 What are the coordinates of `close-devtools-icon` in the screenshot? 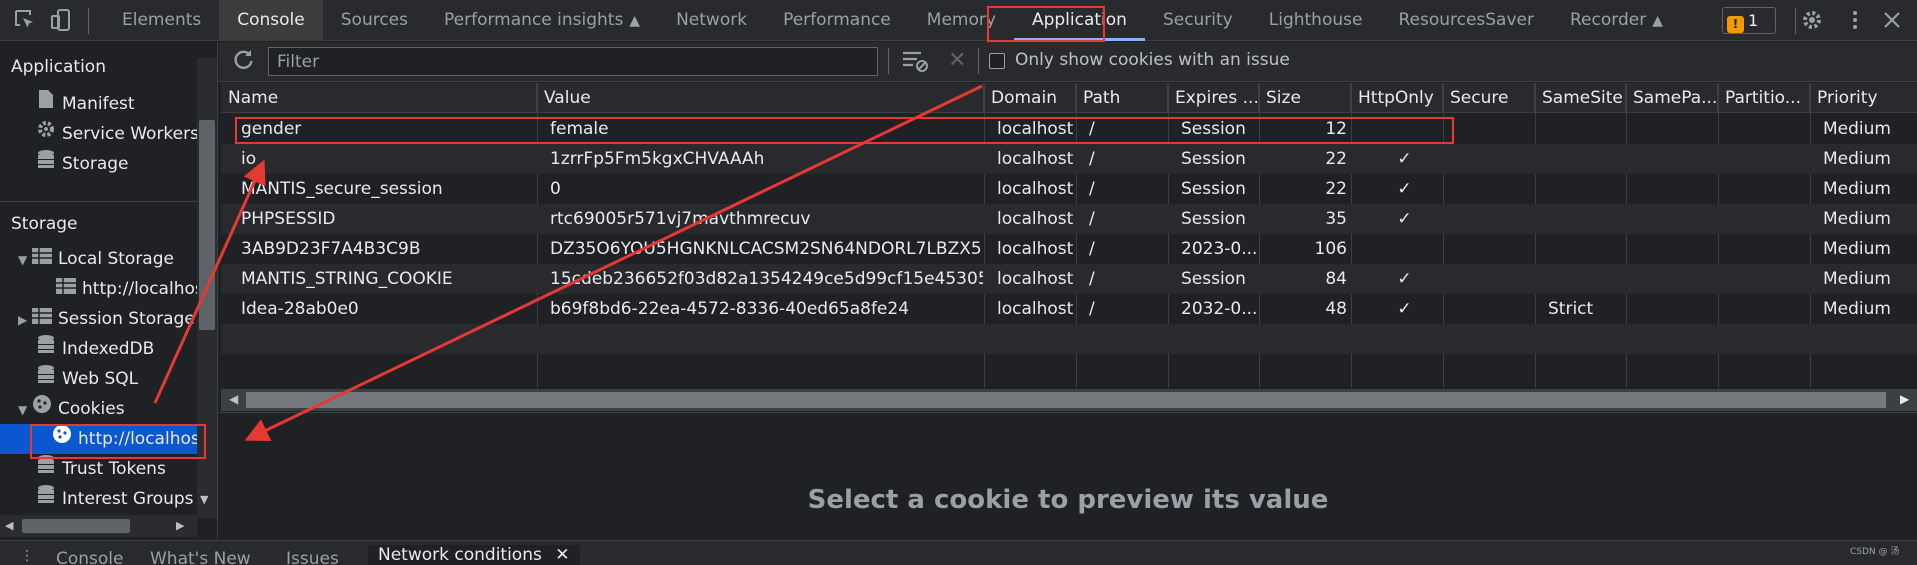 It's located at (1893, 21).